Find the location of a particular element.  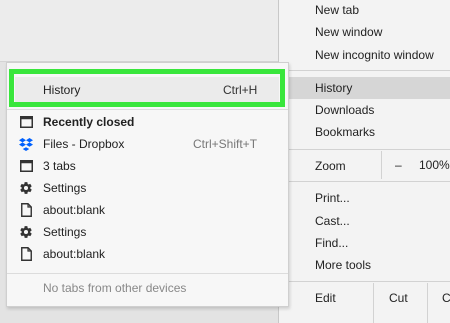

copy-button: C is located at coordinates (446, 298).